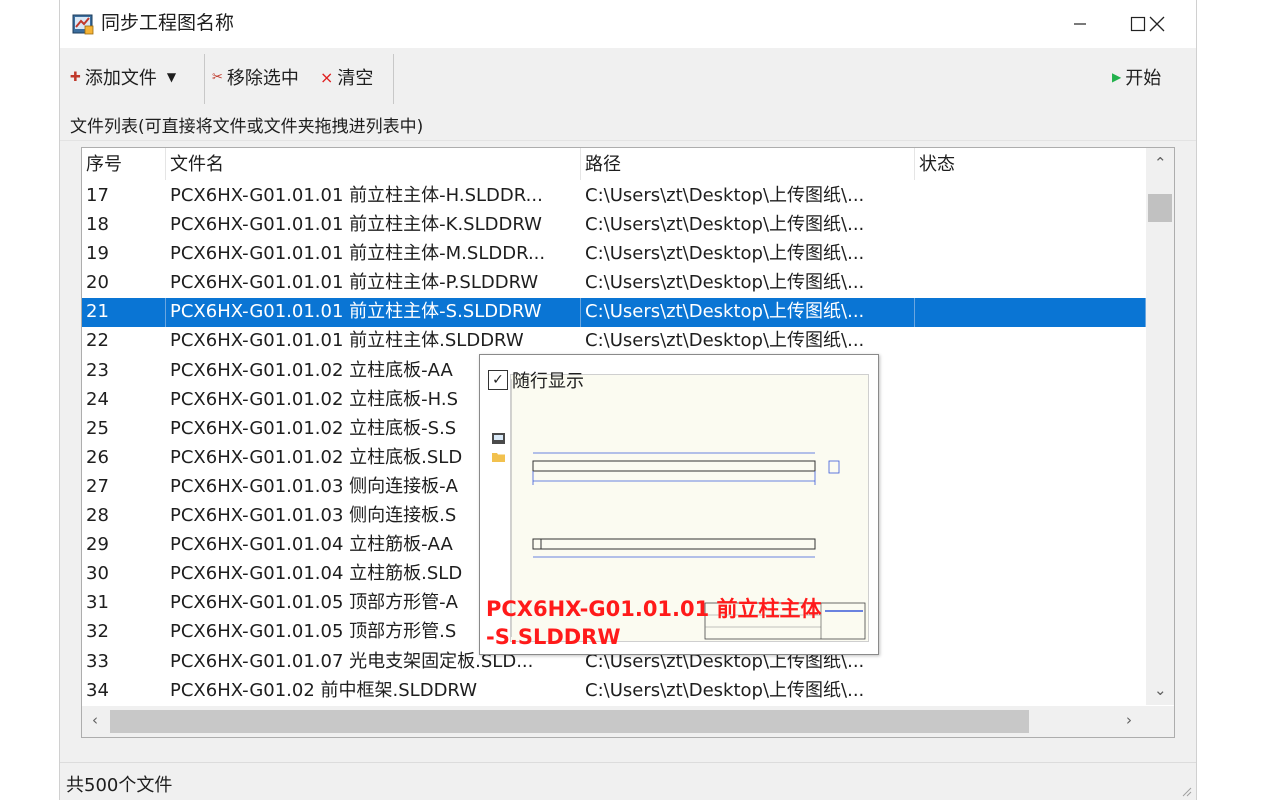 The width and height of the screenshot is (1270, 801). What do you see at coordinates (1030, 164) in the screenshot?
I see `column-header-status: 状态` at bounding box center [1030, 164].